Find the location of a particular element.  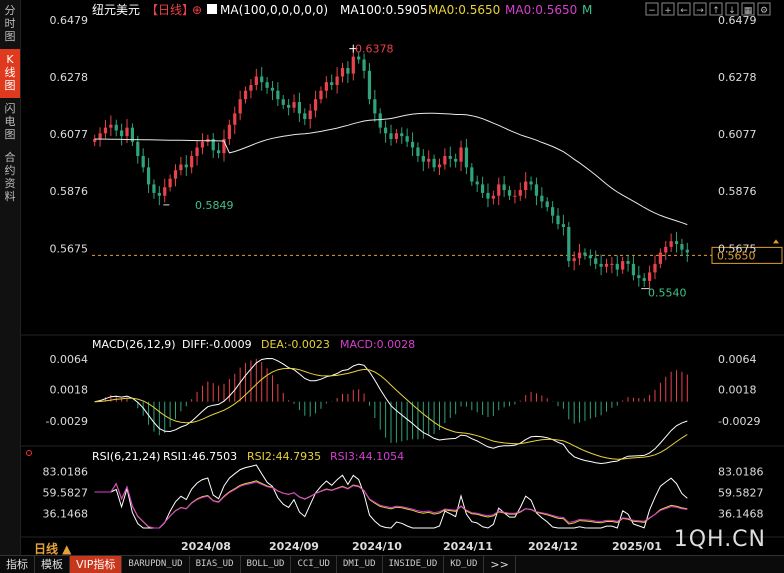

price-tick-left: 0.6077 is located at coordinates (69, 134).